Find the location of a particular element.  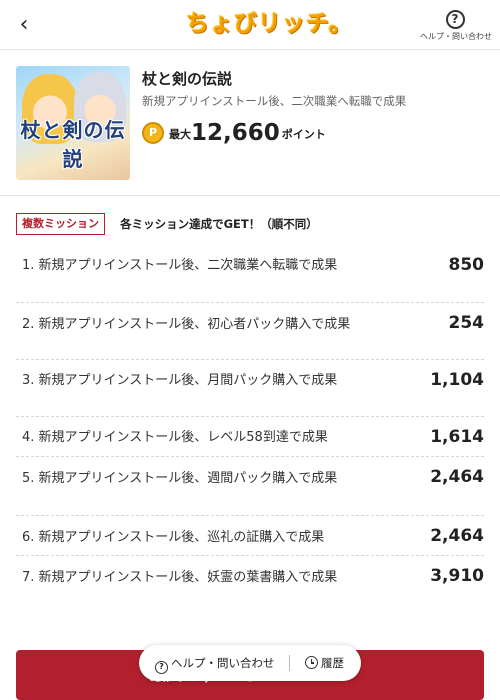

mission-row: 5. 新規アプリインストール後、週間パック購入で成果 2,464 is located at coordinates (250, 486).